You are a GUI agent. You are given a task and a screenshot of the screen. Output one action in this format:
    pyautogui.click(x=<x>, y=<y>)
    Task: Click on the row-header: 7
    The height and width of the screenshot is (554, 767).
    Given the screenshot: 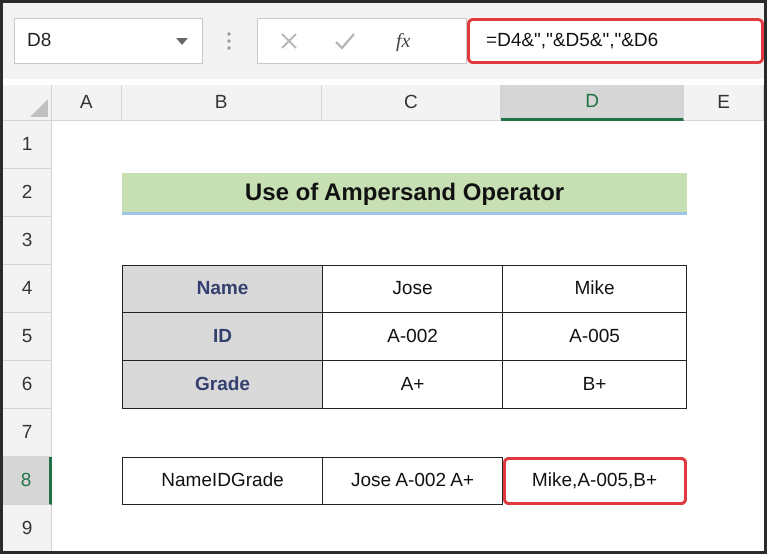 What is the action you would take?
    pyautogui.click(x=27, y=433)
    